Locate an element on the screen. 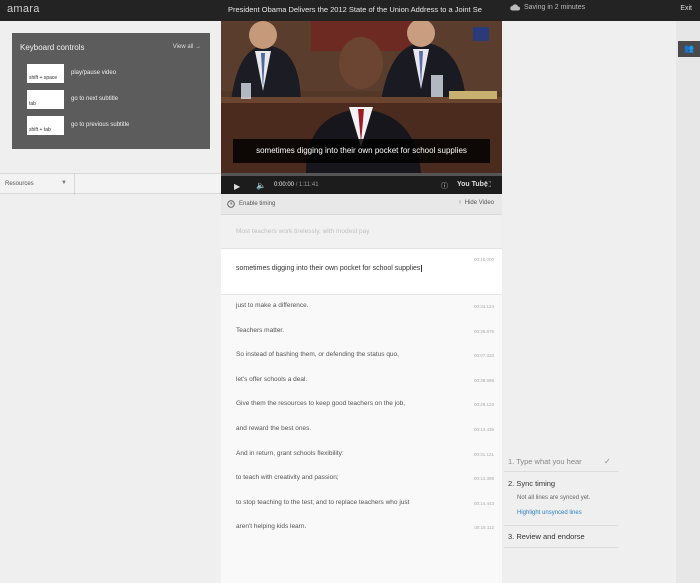 The height and width of the screenshot is (583, 700). shortcut-row: shift + tab go to previous subtitle is located at coordinates (112, 125).